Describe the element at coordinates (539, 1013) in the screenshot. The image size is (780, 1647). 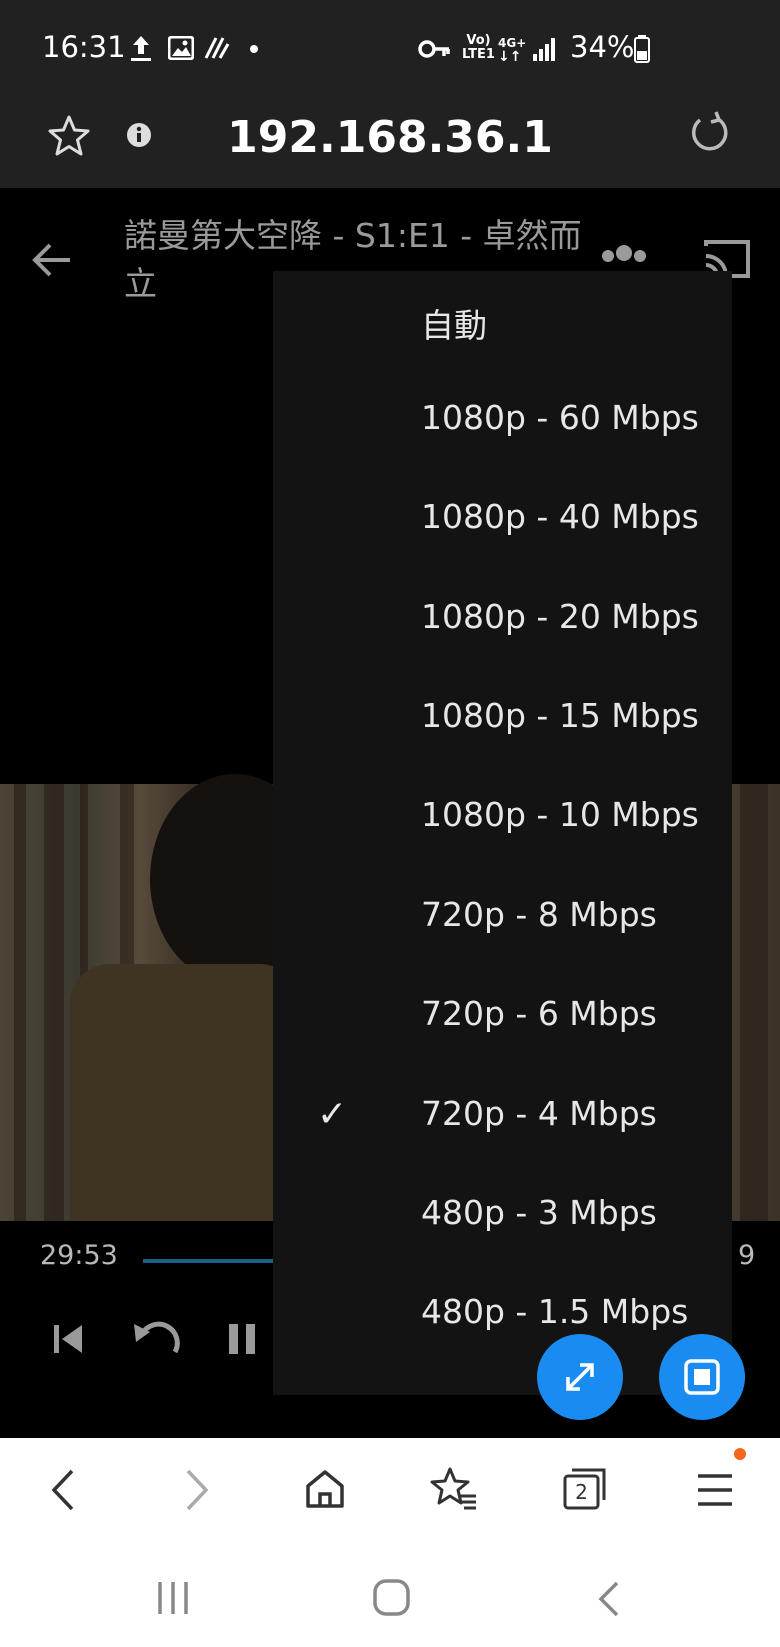
I see `quality-option-label: 720p - 6 Mbps` at that location.